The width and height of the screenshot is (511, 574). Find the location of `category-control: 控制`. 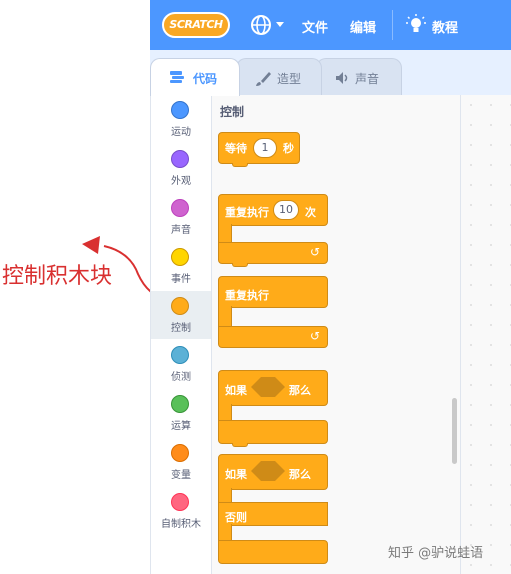

category-control: 控制 is located at coordinates (181, 315).